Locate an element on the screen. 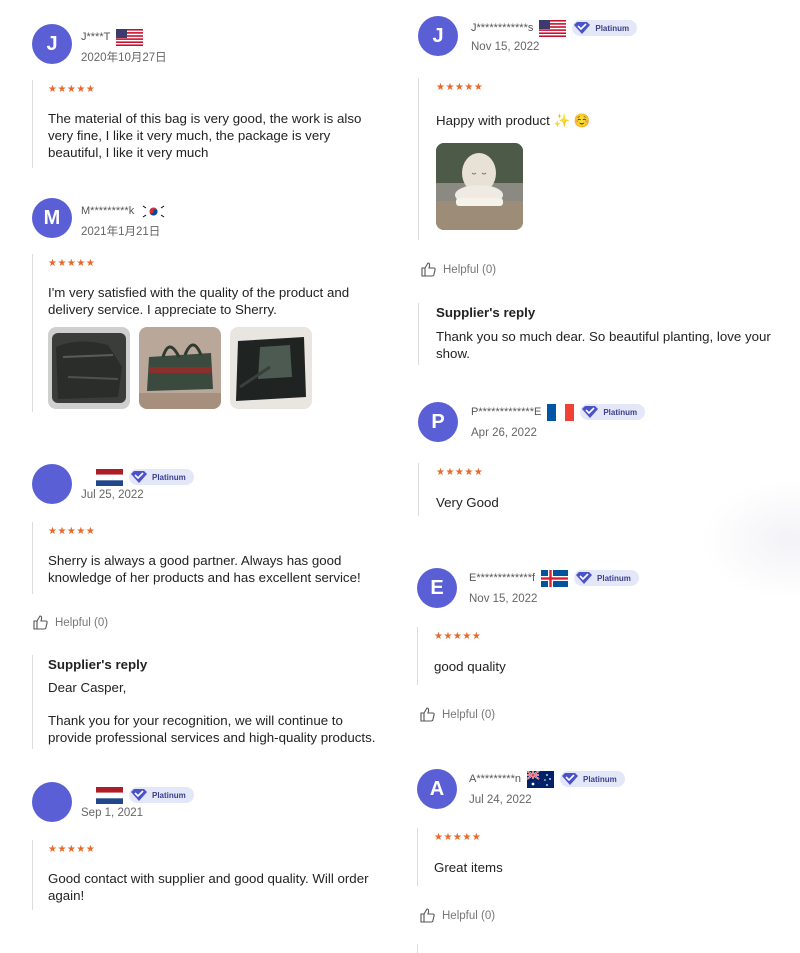 The image size is (800, 953). review-text: Great items is located at coordinates (468, 867).